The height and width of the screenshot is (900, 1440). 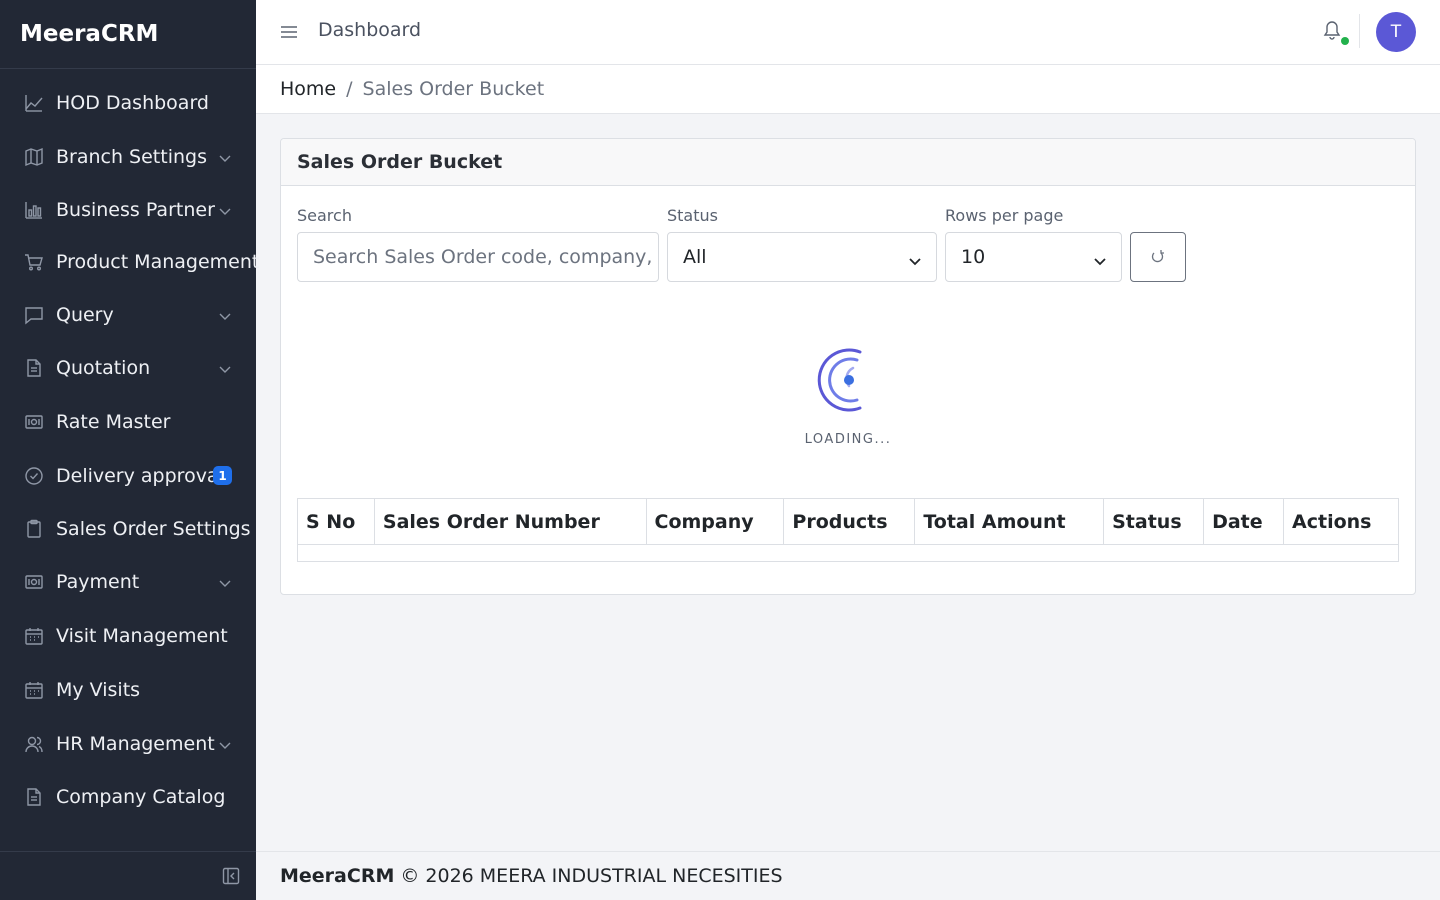 What do you see at coordinates (128, 875) in the screenshot?
I see `sidebar-footer` at bounding box center [128, 875].